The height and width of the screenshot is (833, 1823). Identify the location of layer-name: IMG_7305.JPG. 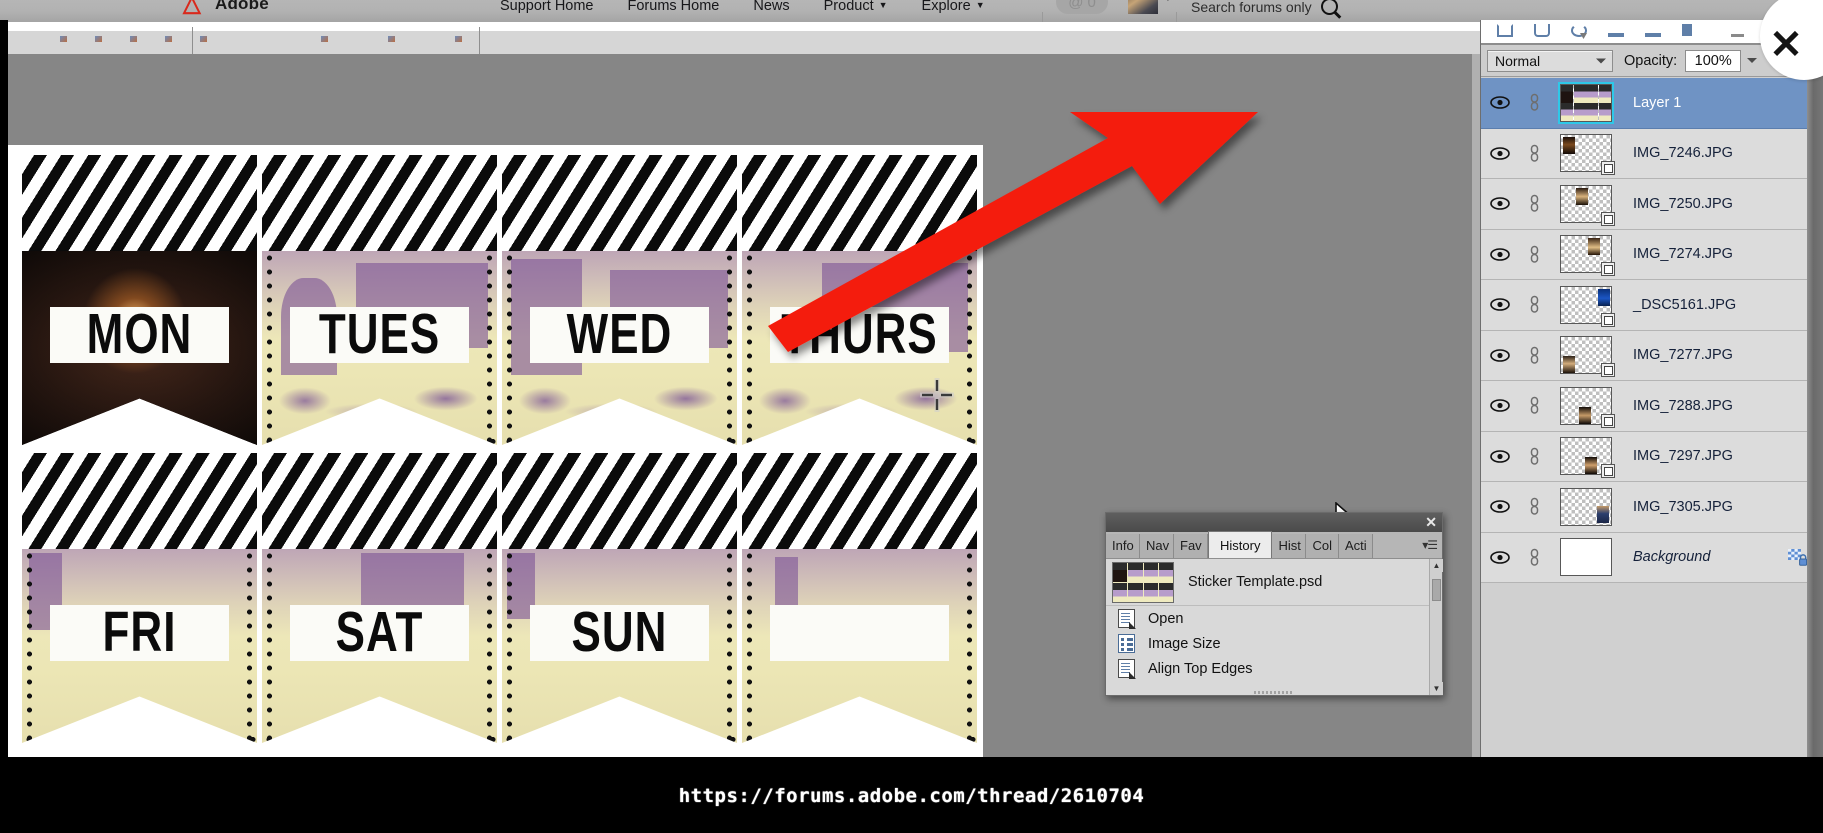
(1683, 507).